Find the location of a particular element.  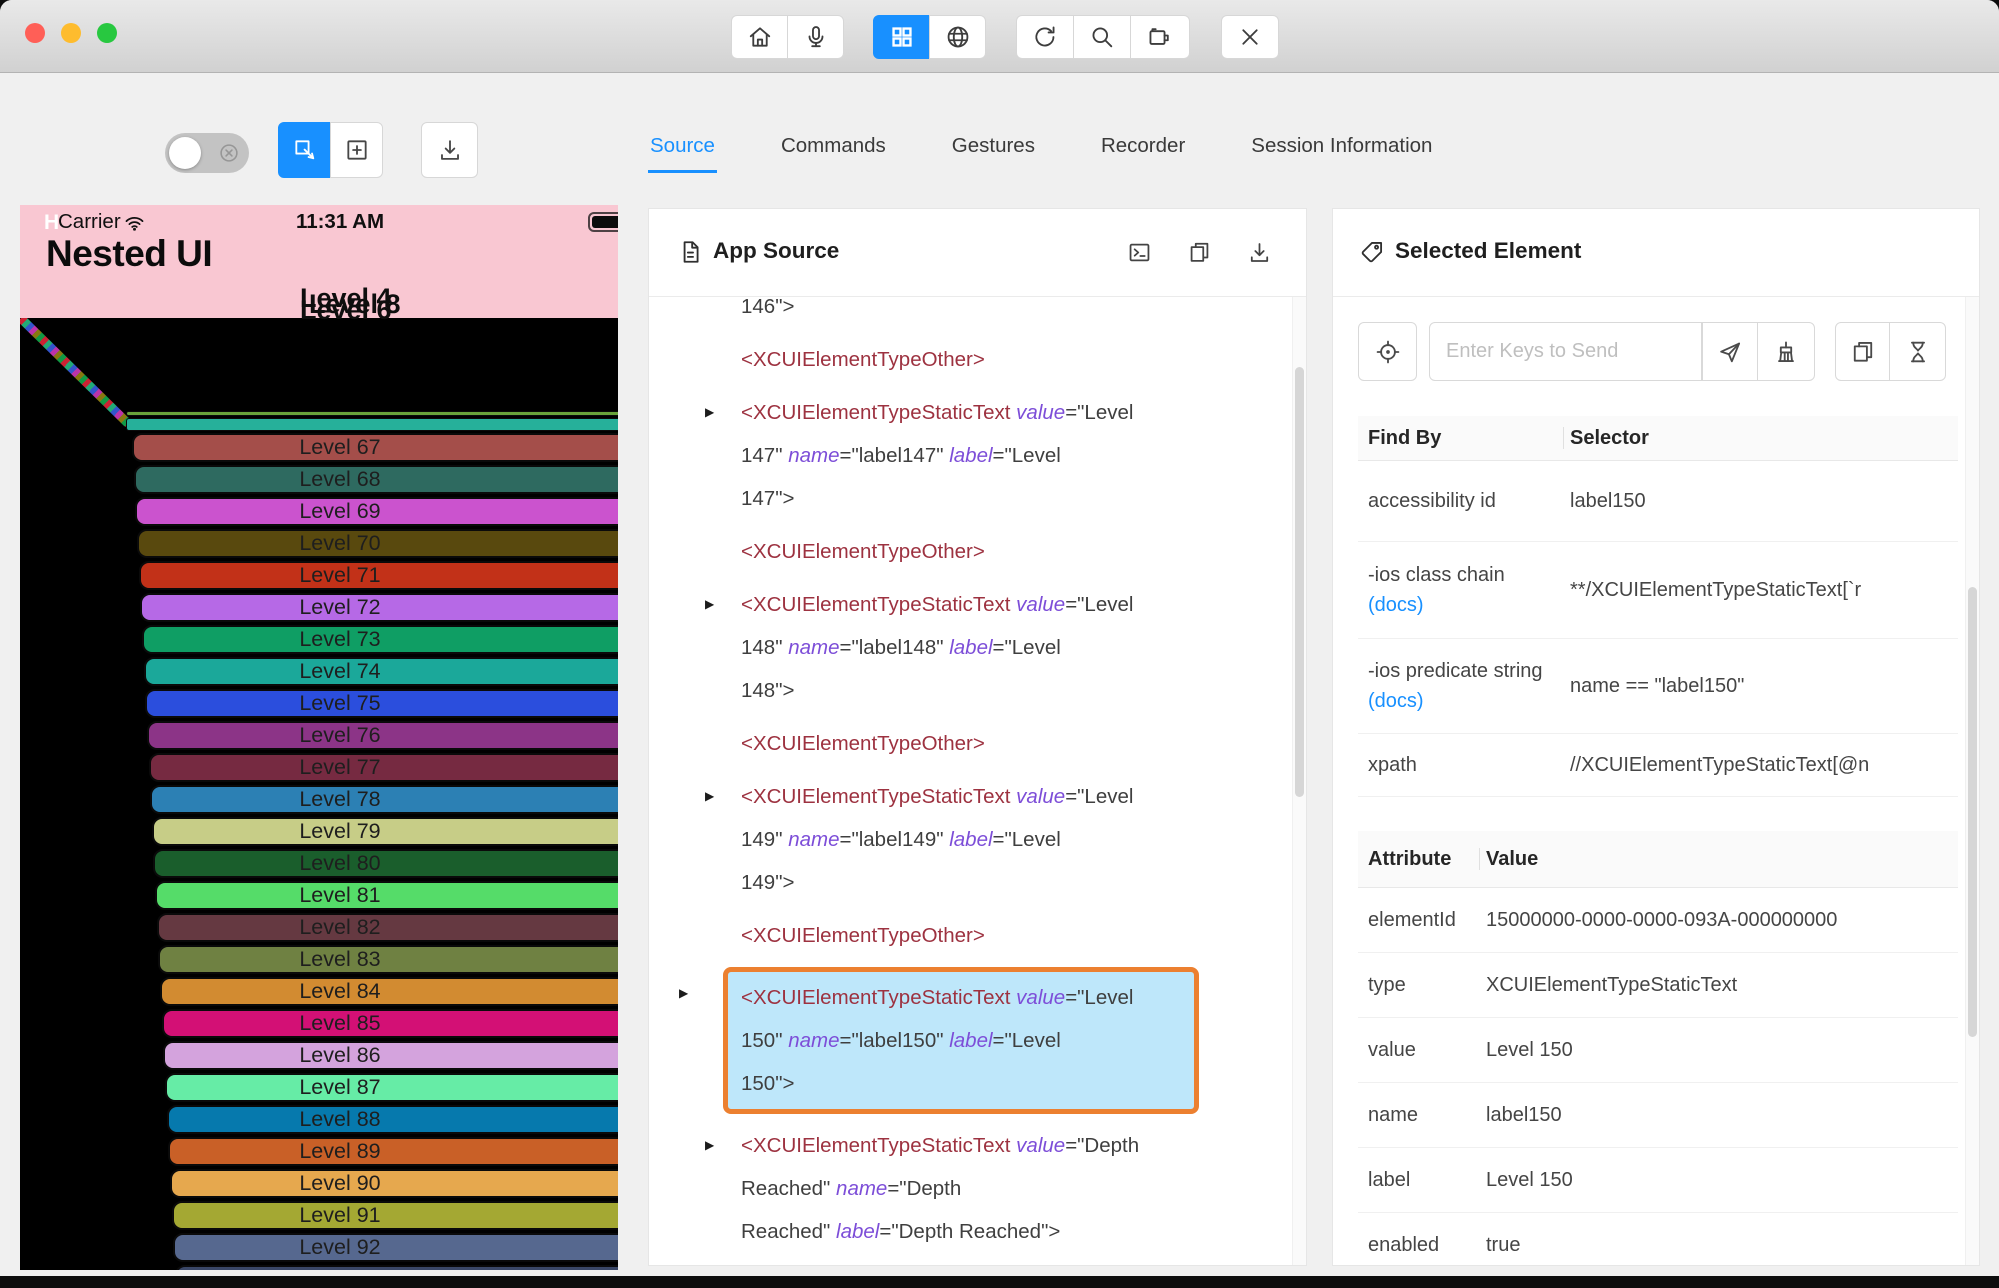

tab-session-information: Session Information is located at coordinates (1341, 153).